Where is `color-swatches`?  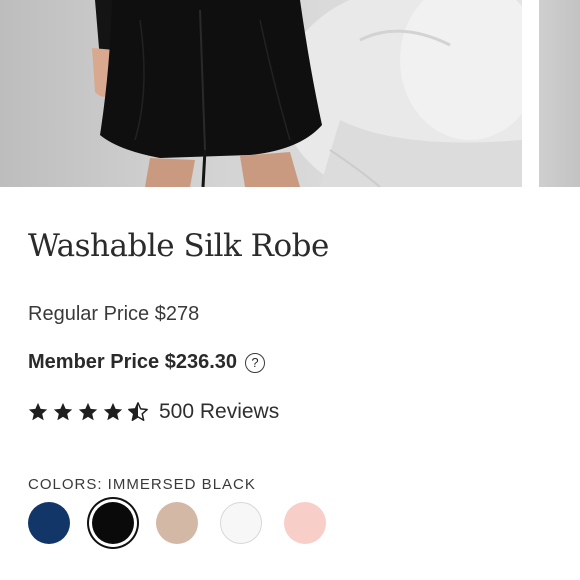
color-swatches is located at coordinates (177, 523).